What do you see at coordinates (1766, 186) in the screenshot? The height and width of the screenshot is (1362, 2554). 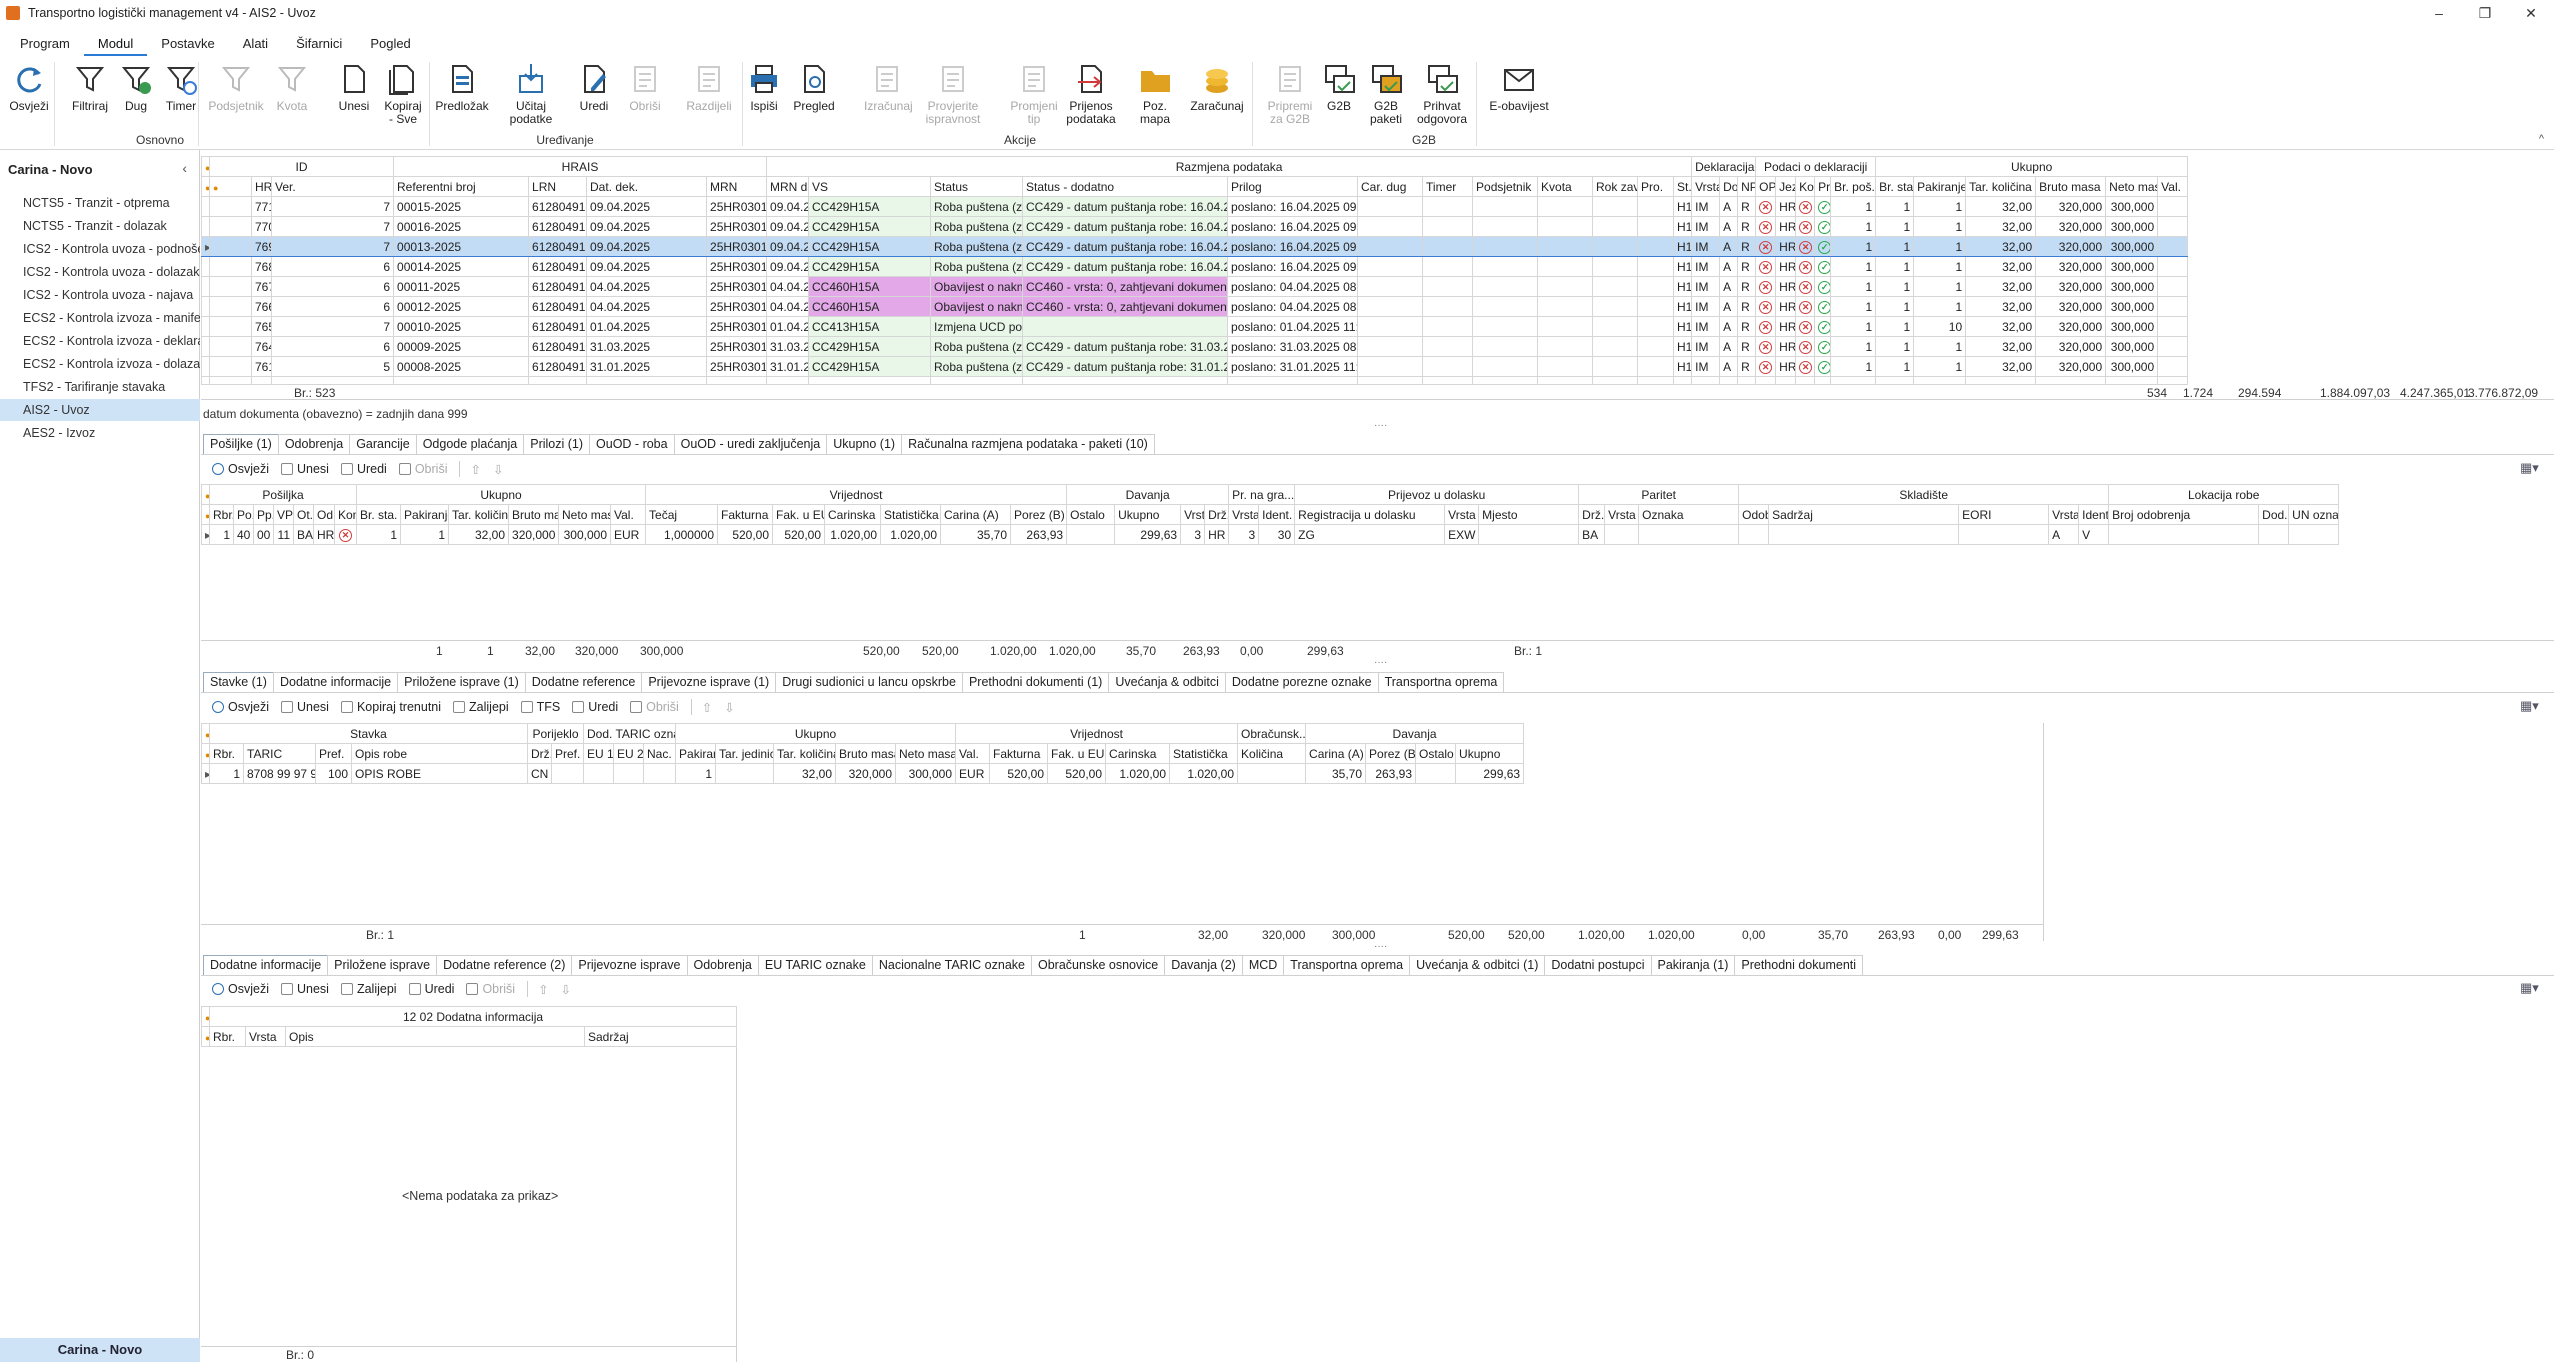 I see `col-header-op: OP` at bounding box center [1766, 186].